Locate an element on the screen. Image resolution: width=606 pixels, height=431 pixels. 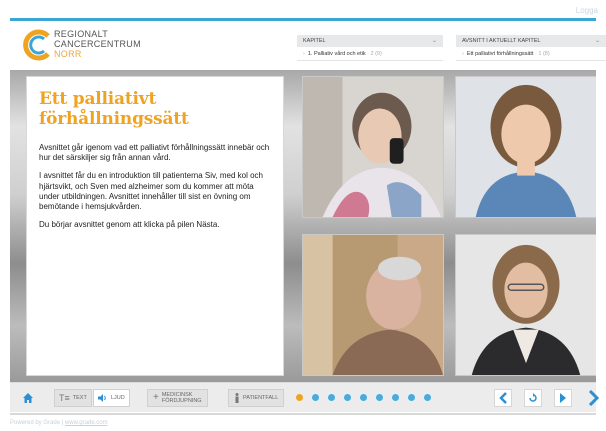
play-button is located at coordinates (563, 398).